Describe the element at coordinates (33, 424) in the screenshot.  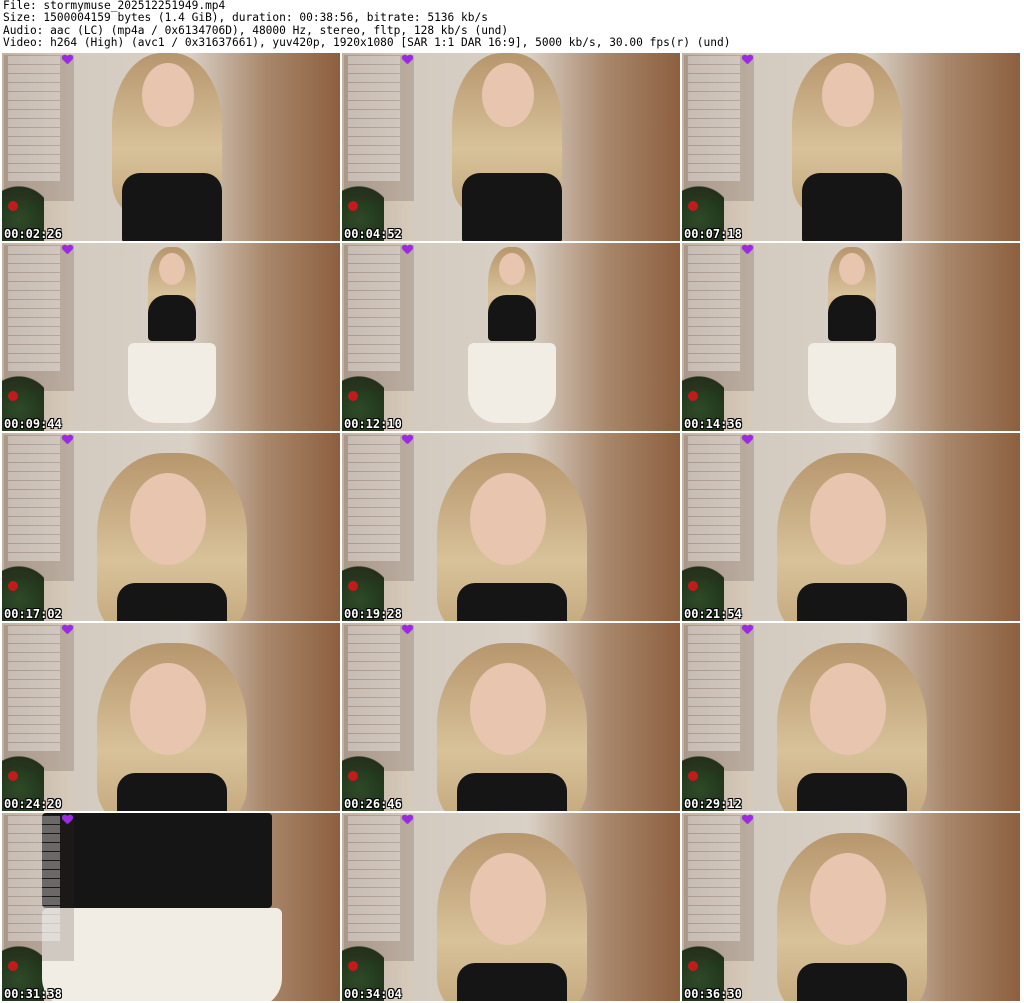
I see `thumbnail-timestamp: 00:09:44` at that location.